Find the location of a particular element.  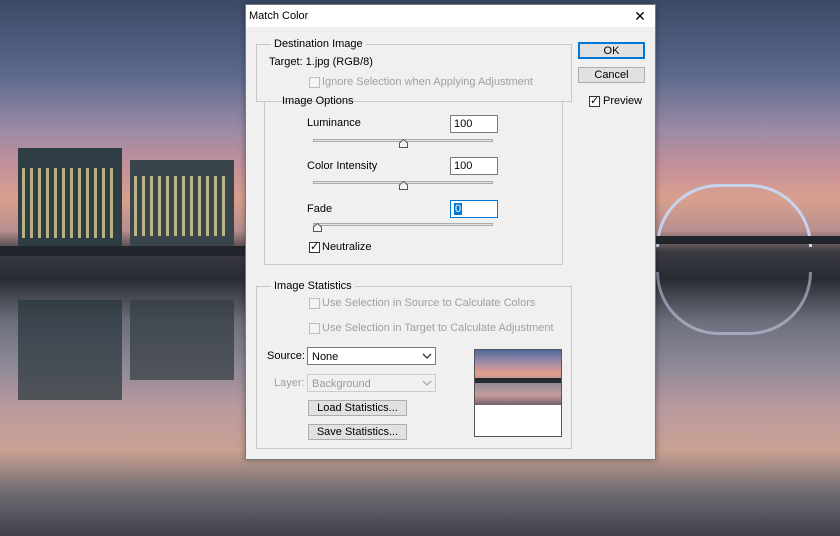

image-options-legend: Image Options is located at coordinates (318, 101).